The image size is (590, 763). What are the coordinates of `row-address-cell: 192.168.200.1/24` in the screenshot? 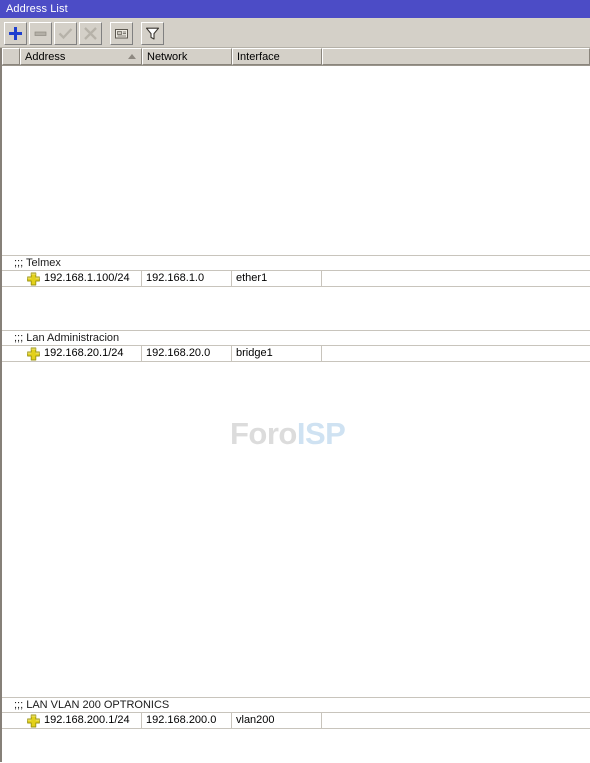 It's located at (81, 720).